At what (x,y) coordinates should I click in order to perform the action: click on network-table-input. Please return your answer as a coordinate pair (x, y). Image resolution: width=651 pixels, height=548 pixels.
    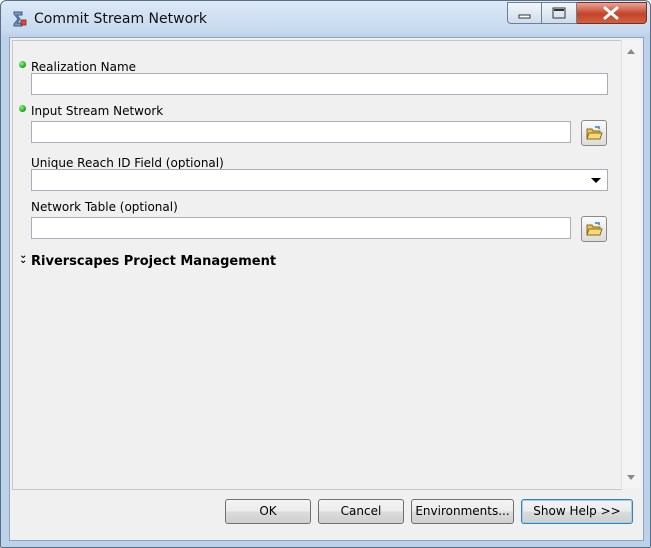
    Looking at the image, I should click on (301, 228).